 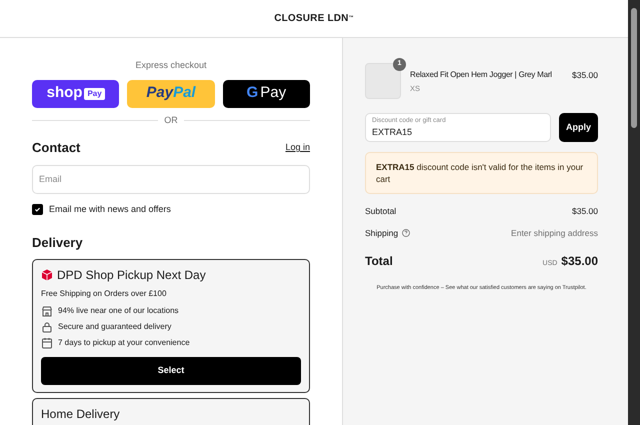 What do you see at coordinates (481, 75) in the screenshot?
I see `product-name: Relaxed Fit Open Hem Jogger | Grey Marl` at bounding box center [481, 75].